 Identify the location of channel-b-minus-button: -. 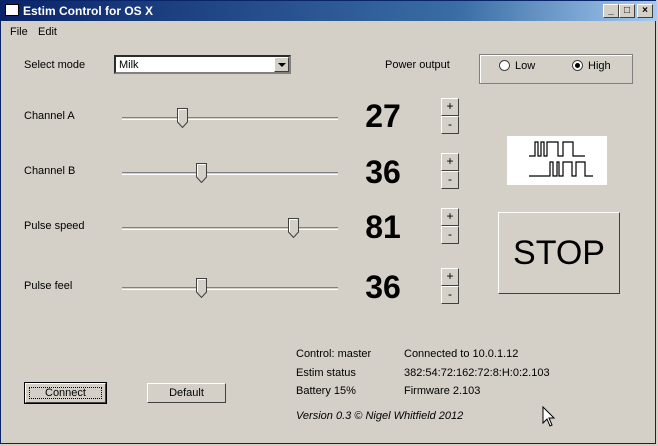
(450, 180).